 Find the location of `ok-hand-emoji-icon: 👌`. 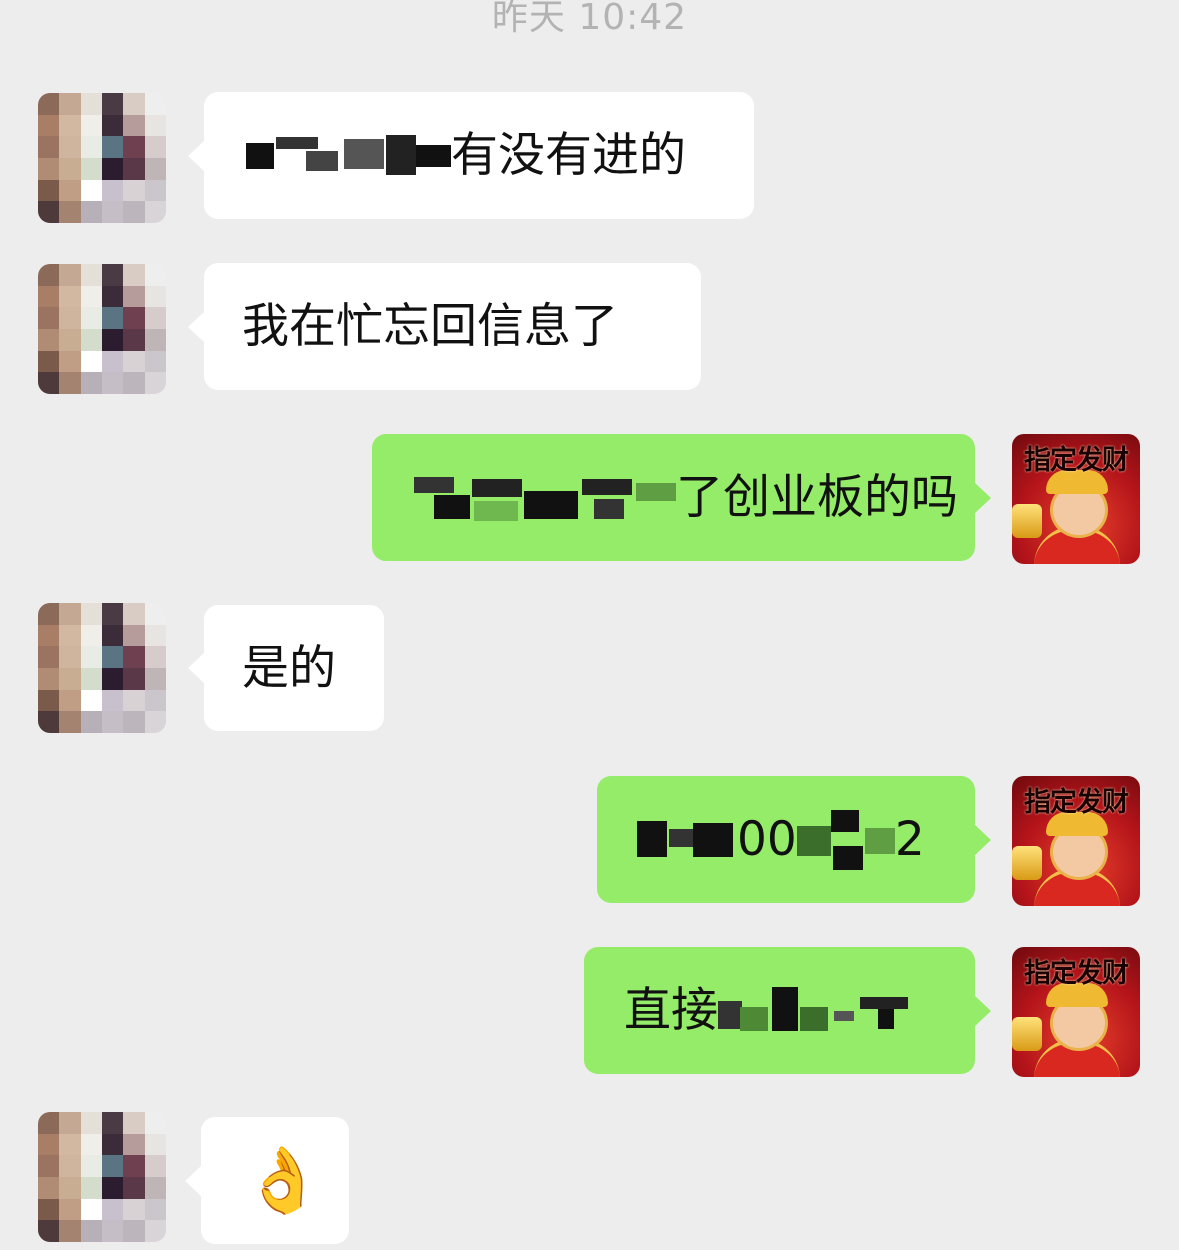

ok-hand-emoji-icon: 👌 is located at coordinates (283, 1180).